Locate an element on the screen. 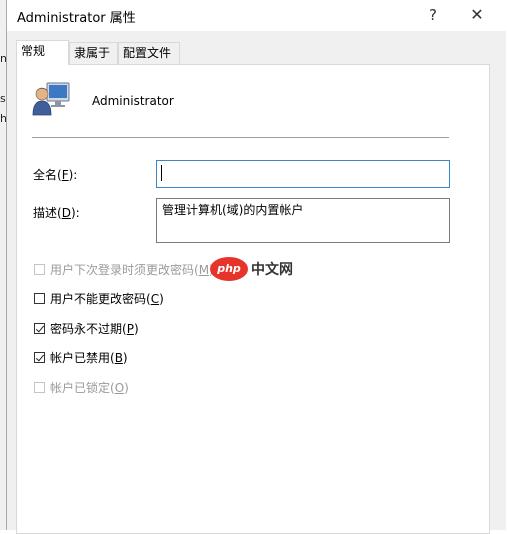 This screenshot has height=534, width=507. full-name-label: 全名(F): is located at coordinates (55, 175).